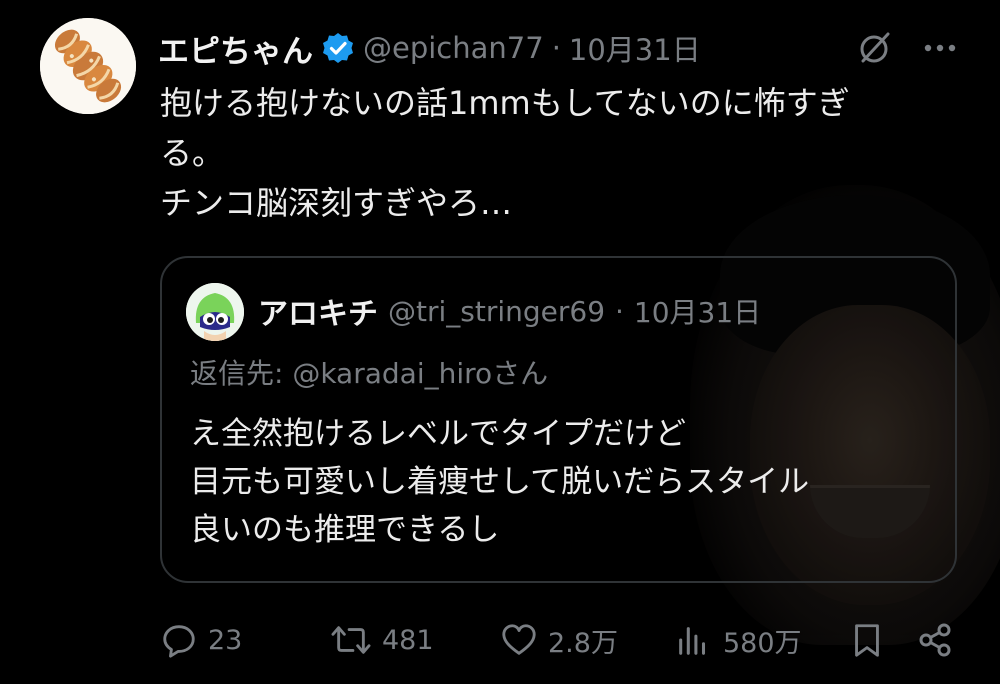  Describe the element at coordinates (505, 103) in the screenshot. I see `tweet-text-line: 抱ける抱けないの話1mmもしてないのに怖すぎ` at that location.